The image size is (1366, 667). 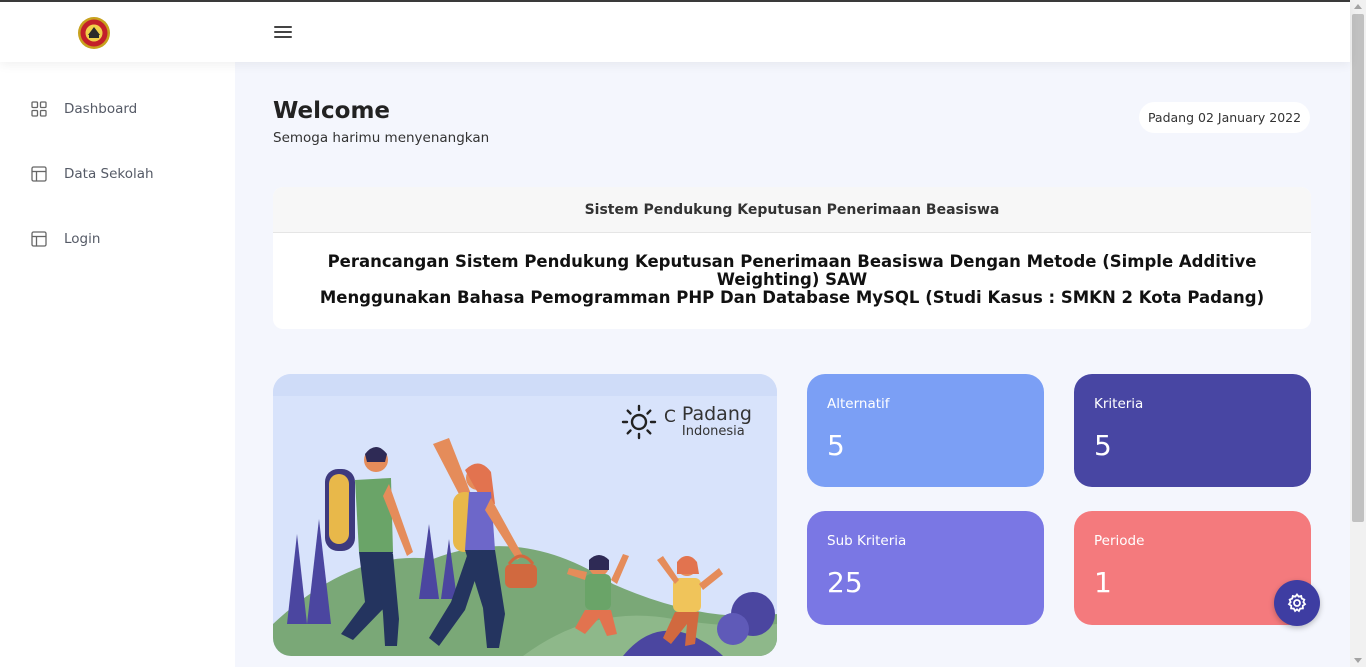 I want to click on stat-card-title: Sub Kriteria, so click(x=867, y=541).